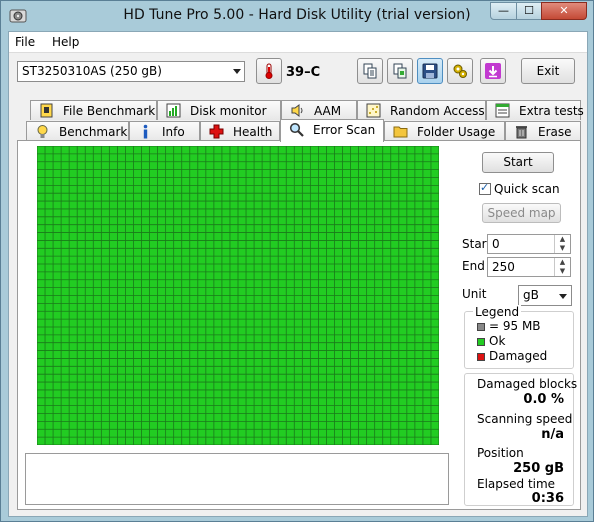 This screenshot has height=522, width=594. I want to click on save-icon, so click(430, 71).